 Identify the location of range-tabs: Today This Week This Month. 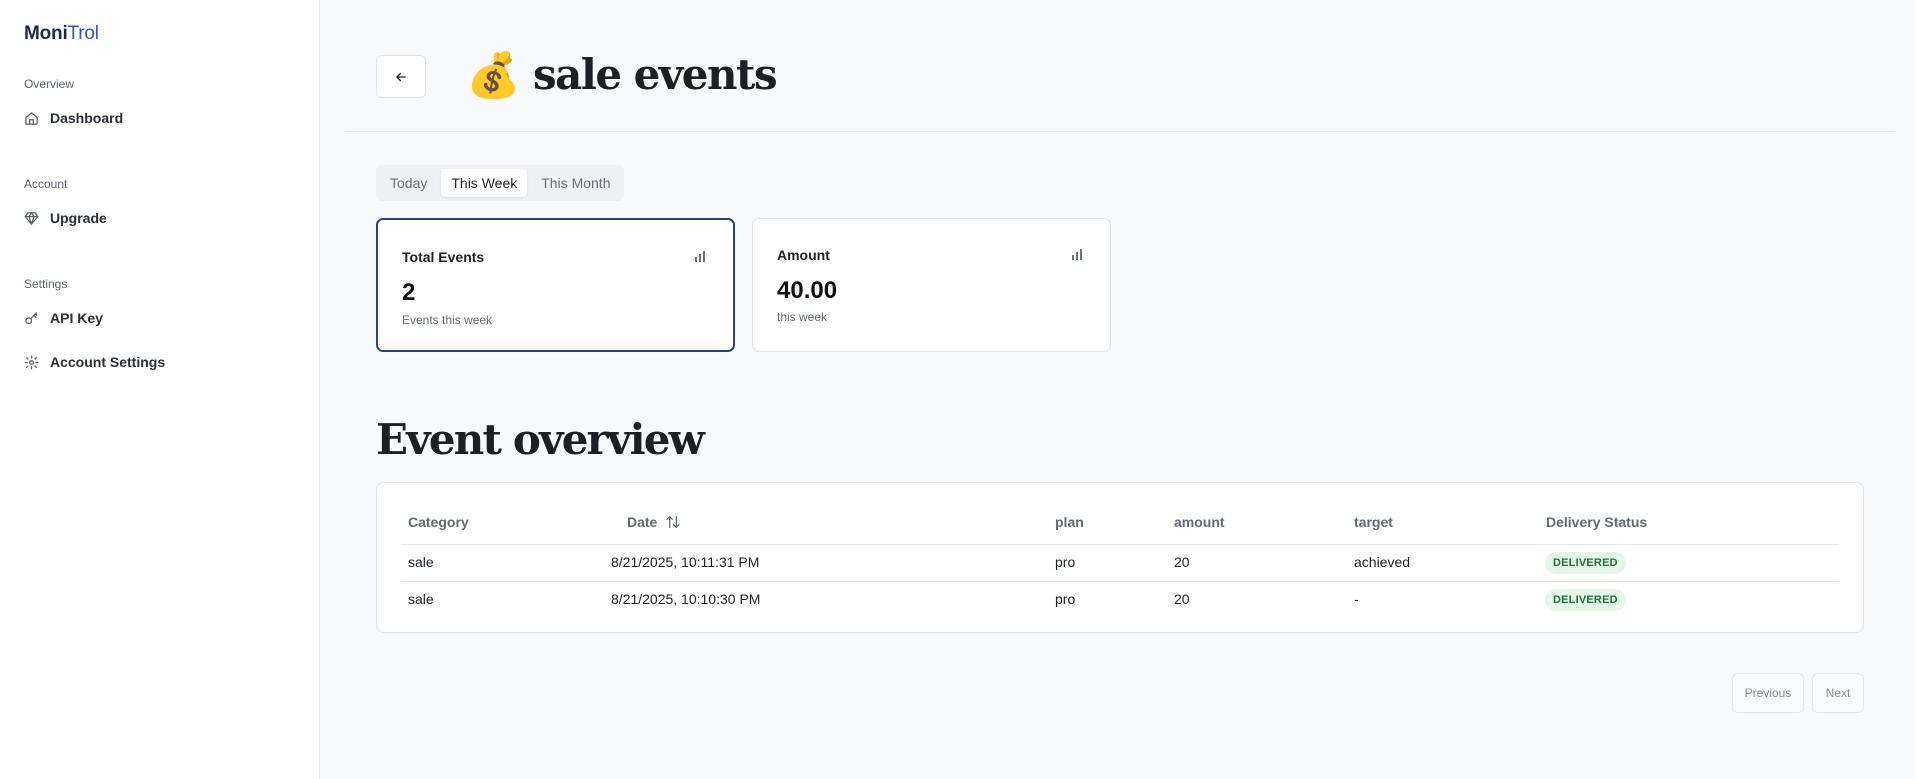
(500, 183).